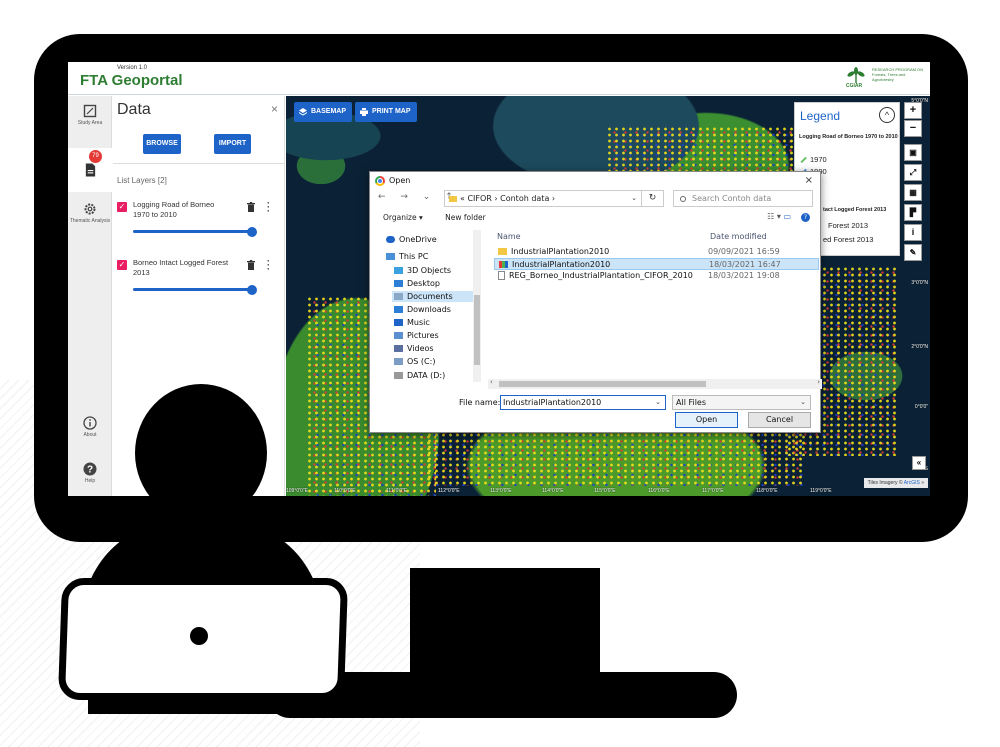 The height and width of the screenshot is (747, 1000). What do you see at coordinates (414, 361) in the screenshot?
I see `nav-os-c: OS (C:)` at bounding box center [414, 361].